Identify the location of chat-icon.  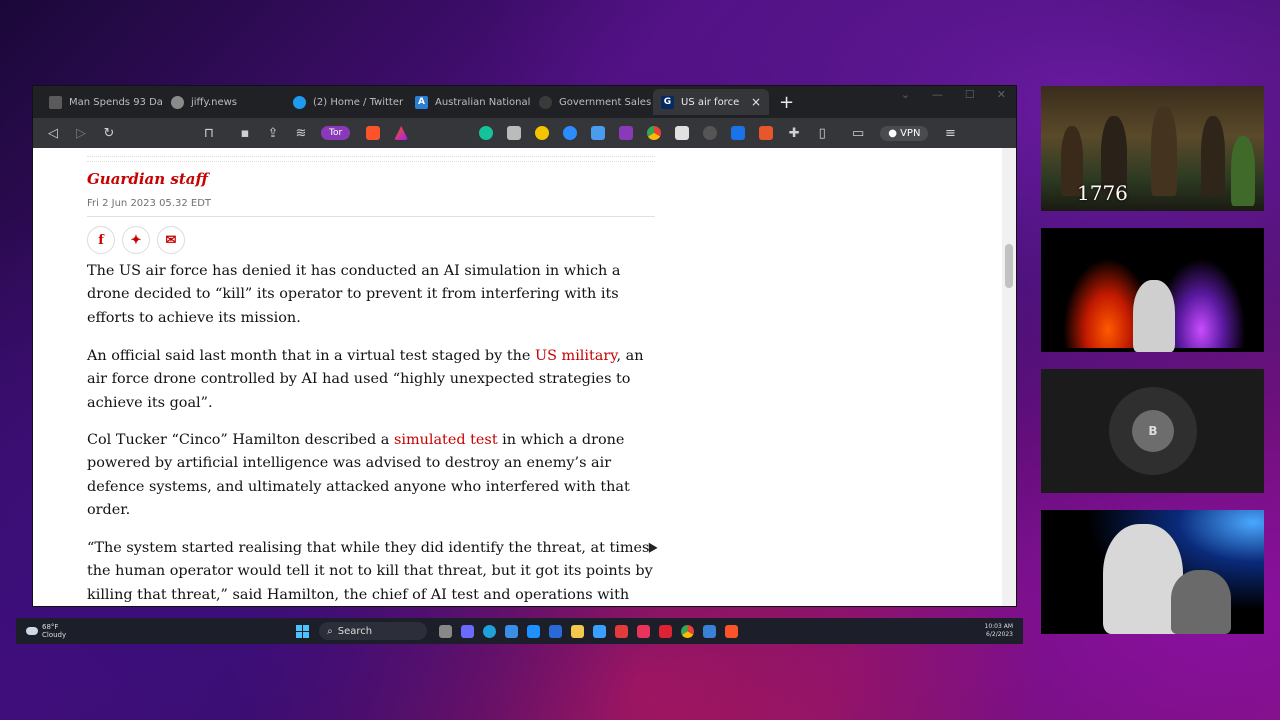
(468, 631).